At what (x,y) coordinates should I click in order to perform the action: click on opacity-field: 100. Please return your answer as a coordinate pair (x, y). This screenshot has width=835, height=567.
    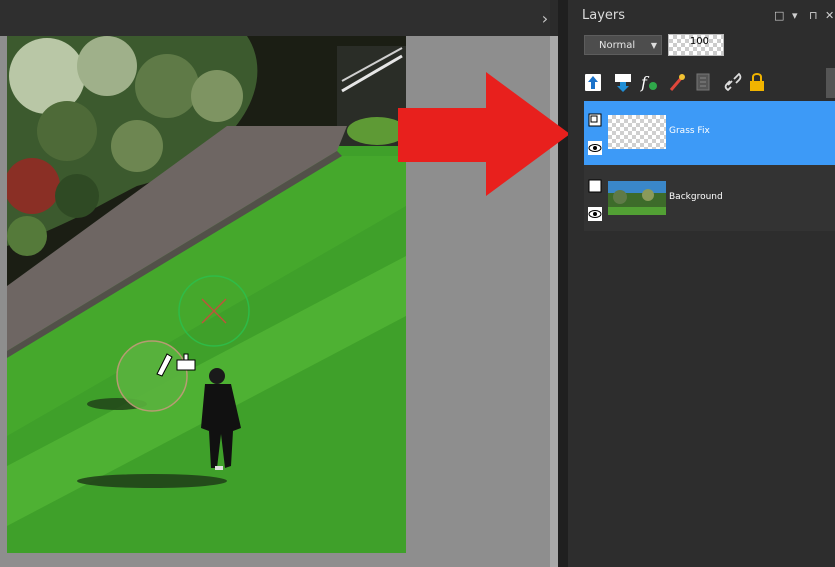
    Looking at the image, I should click on (696, 45).